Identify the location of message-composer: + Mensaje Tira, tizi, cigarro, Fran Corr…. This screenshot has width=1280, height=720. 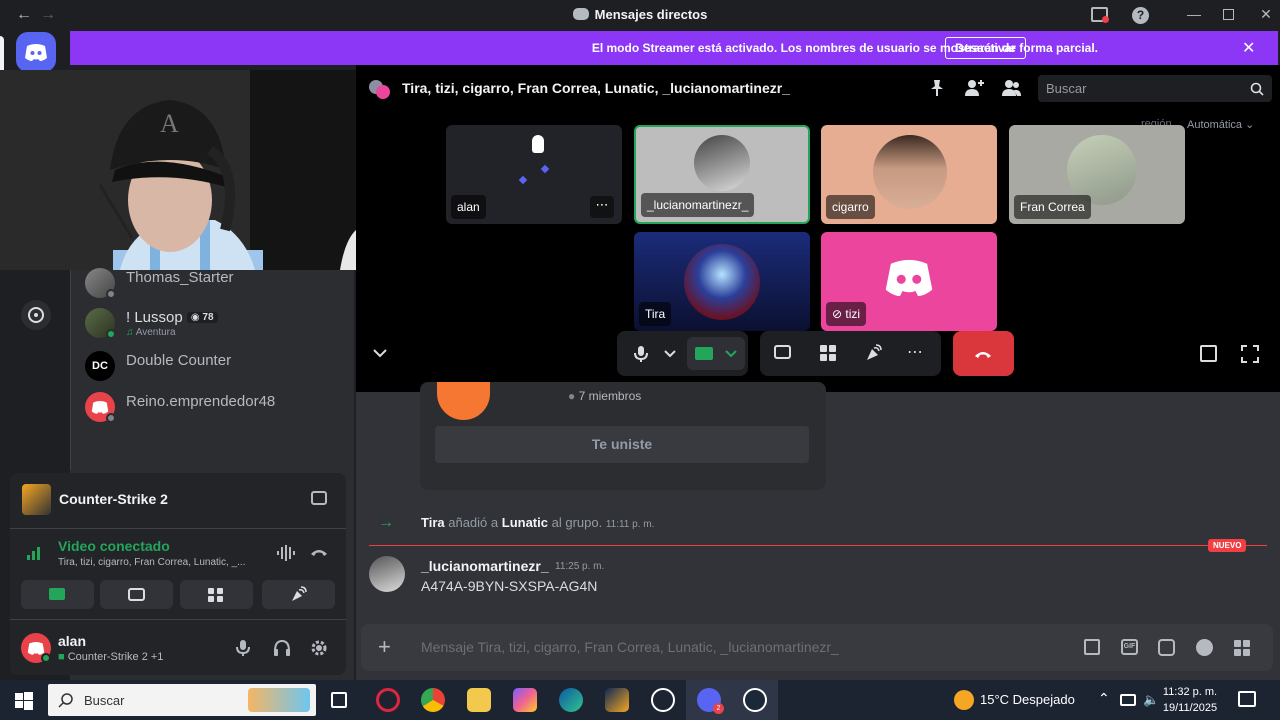
(817, 647).